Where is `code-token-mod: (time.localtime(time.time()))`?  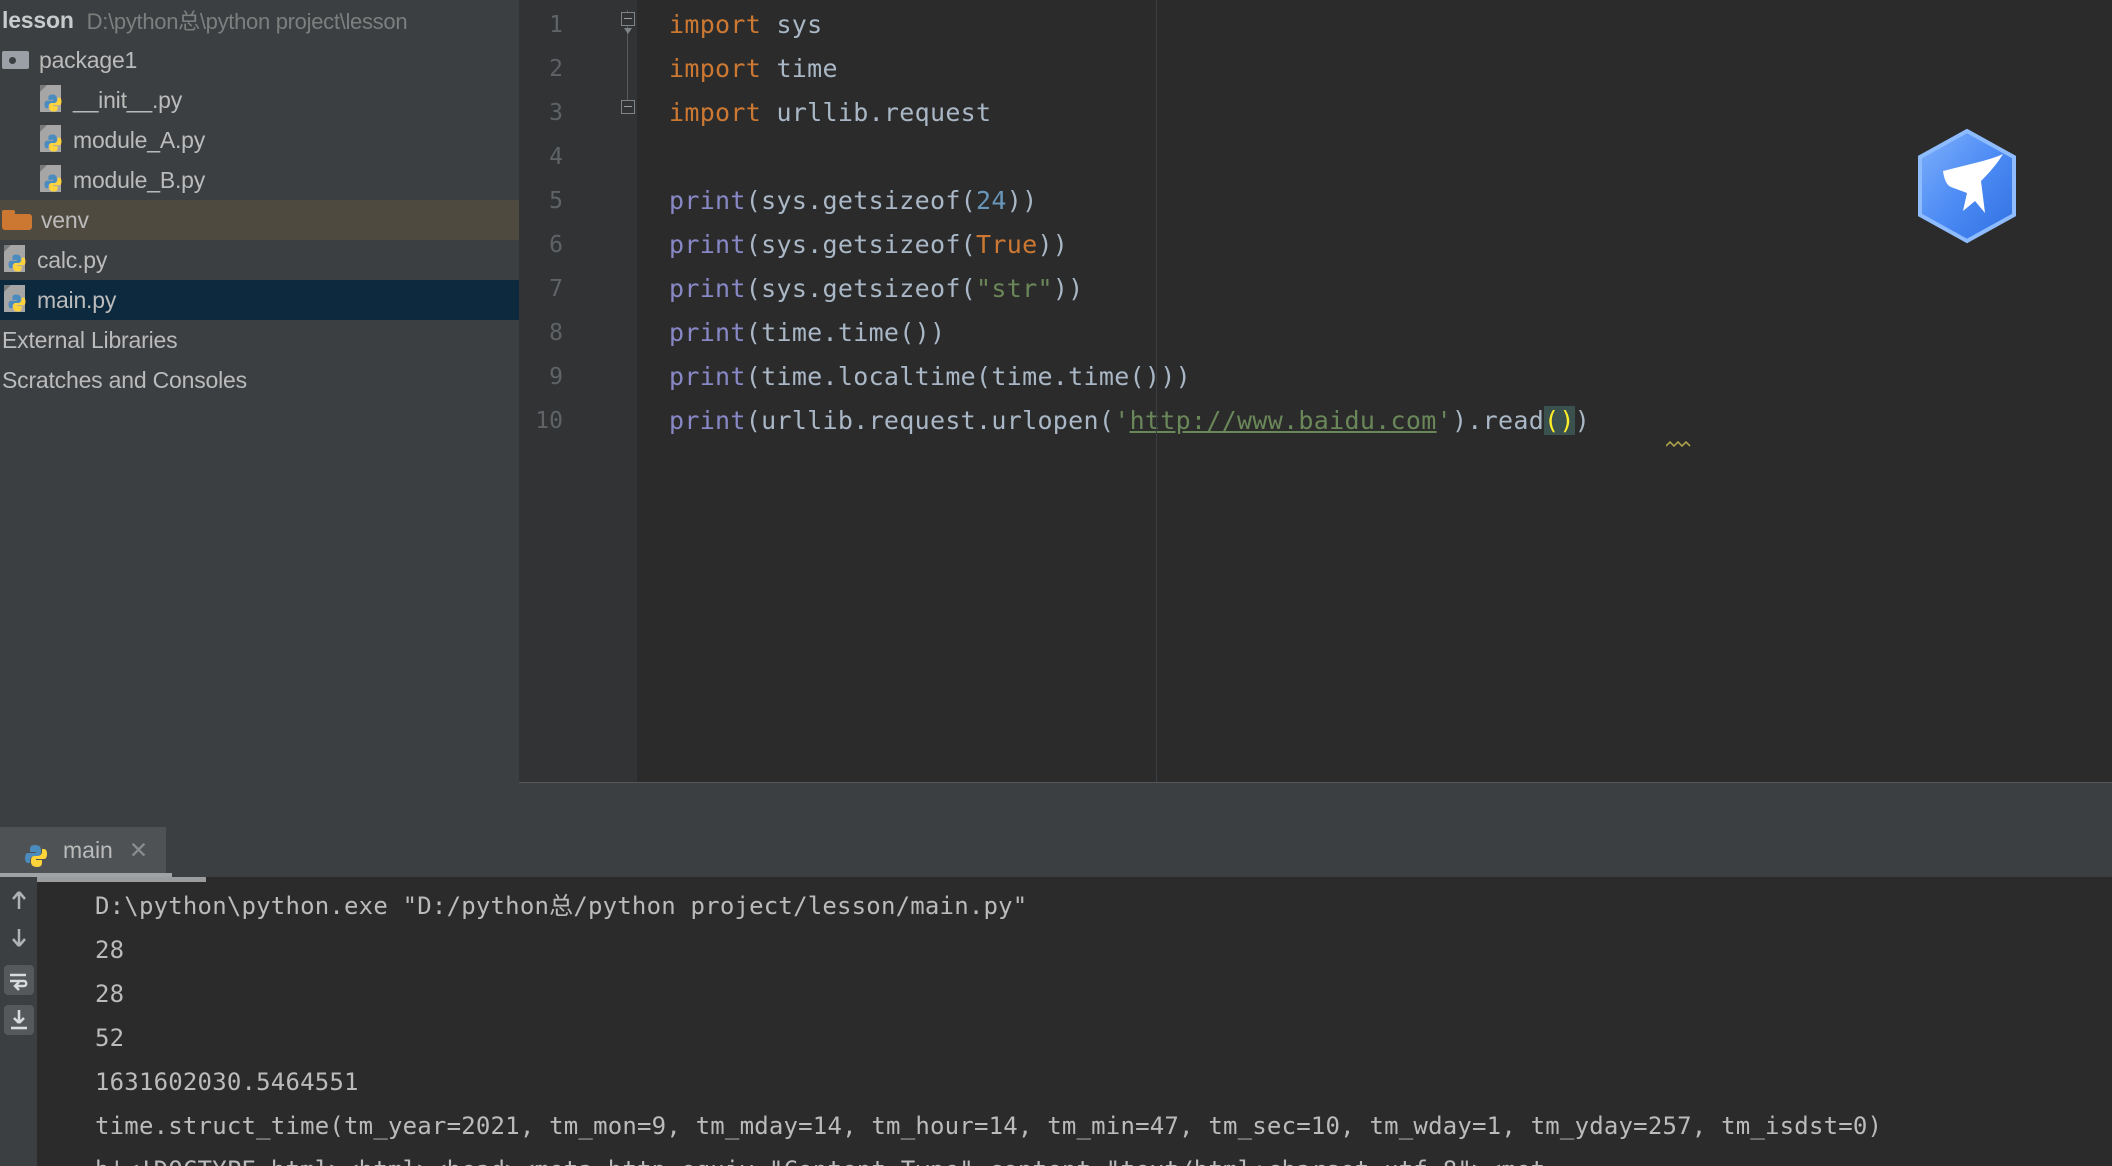
code-token-mod: (time.localtime(time.time())) is located at coordinates (968, 376).